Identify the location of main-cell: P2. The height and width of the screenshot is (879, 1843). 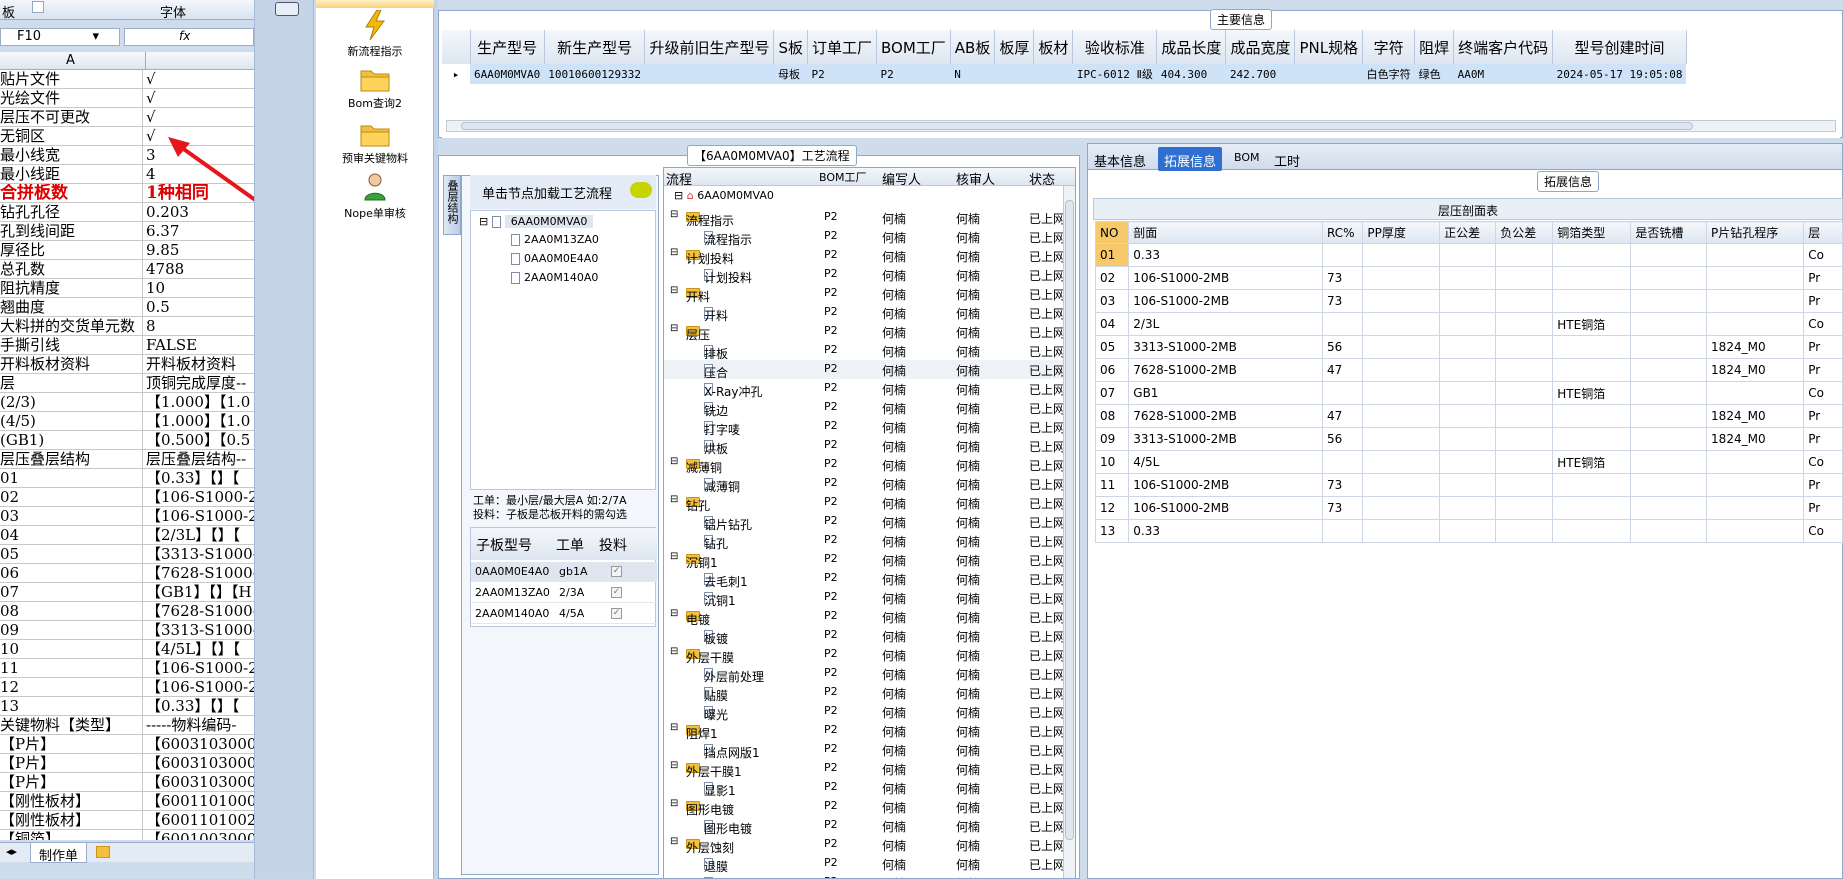
(913, 74).